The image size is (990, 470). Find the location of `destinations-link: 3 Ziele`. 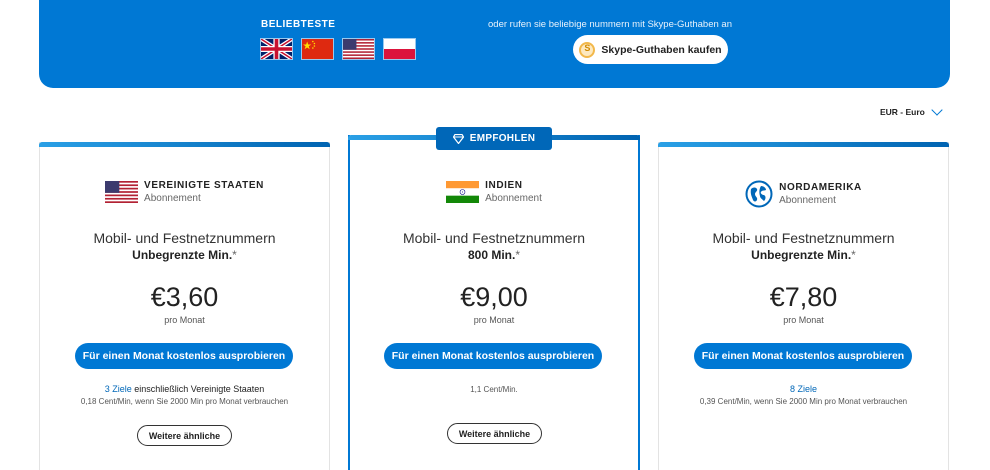

destinations-link: 3 Ziele is located at coordinates (118, 389).